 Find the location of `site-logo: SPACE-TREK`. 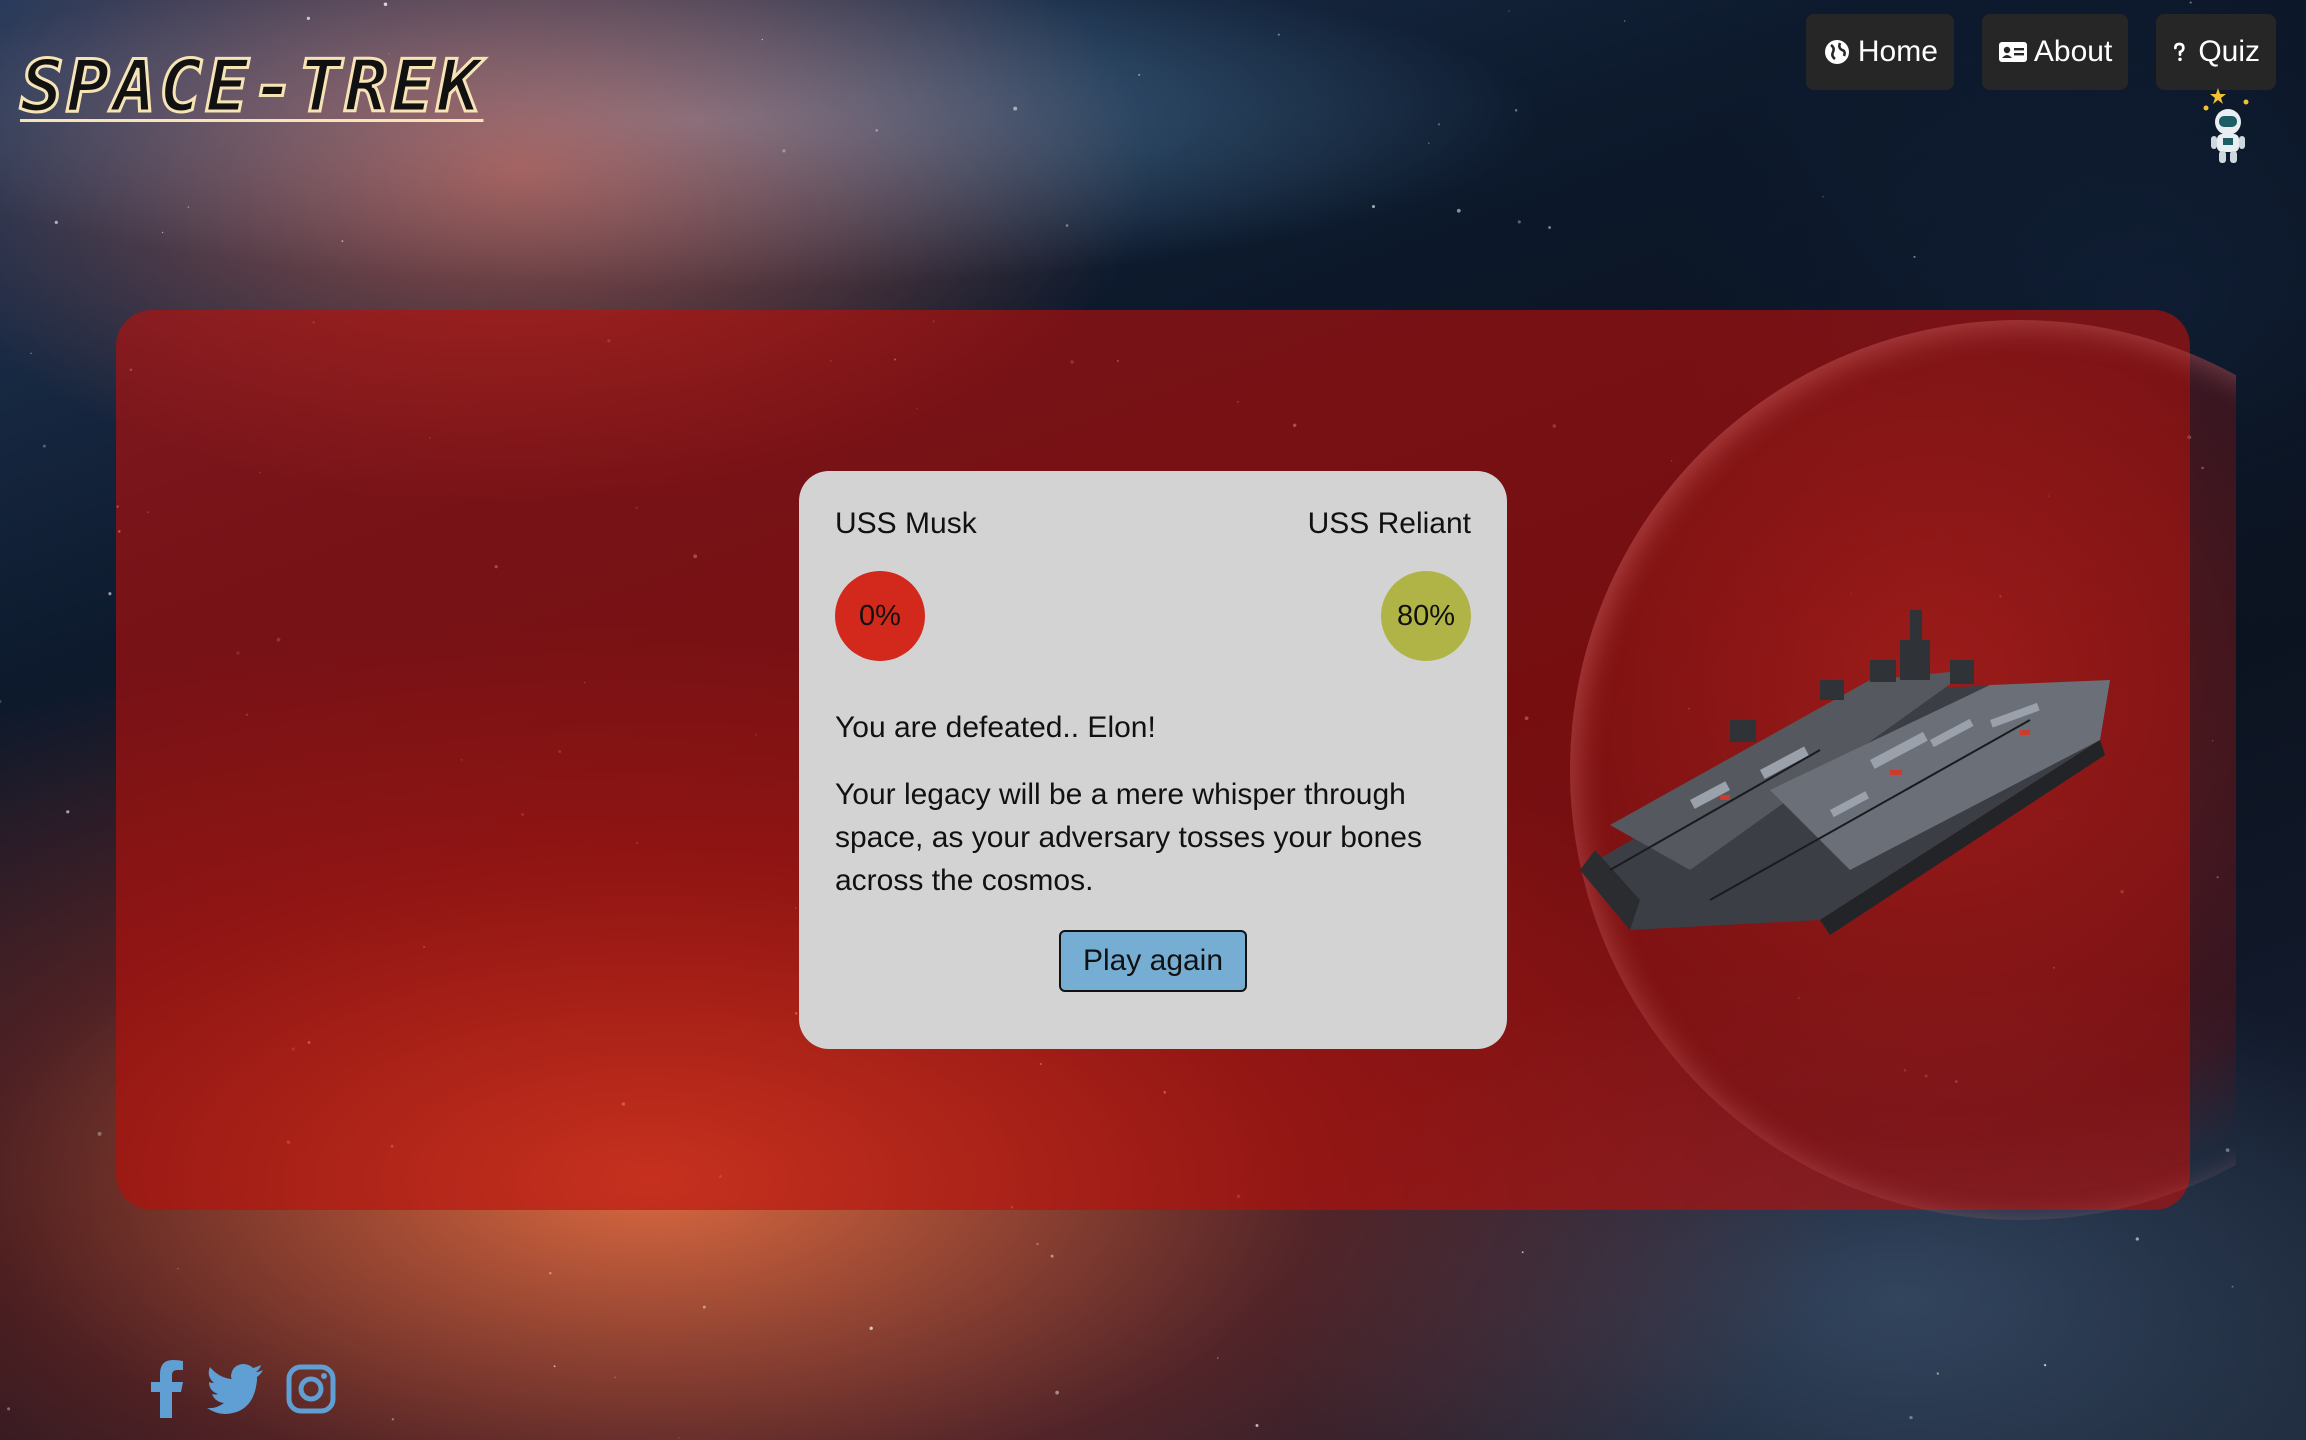

site-logo: SPACE-TREK is located at coordinates (250, 86).